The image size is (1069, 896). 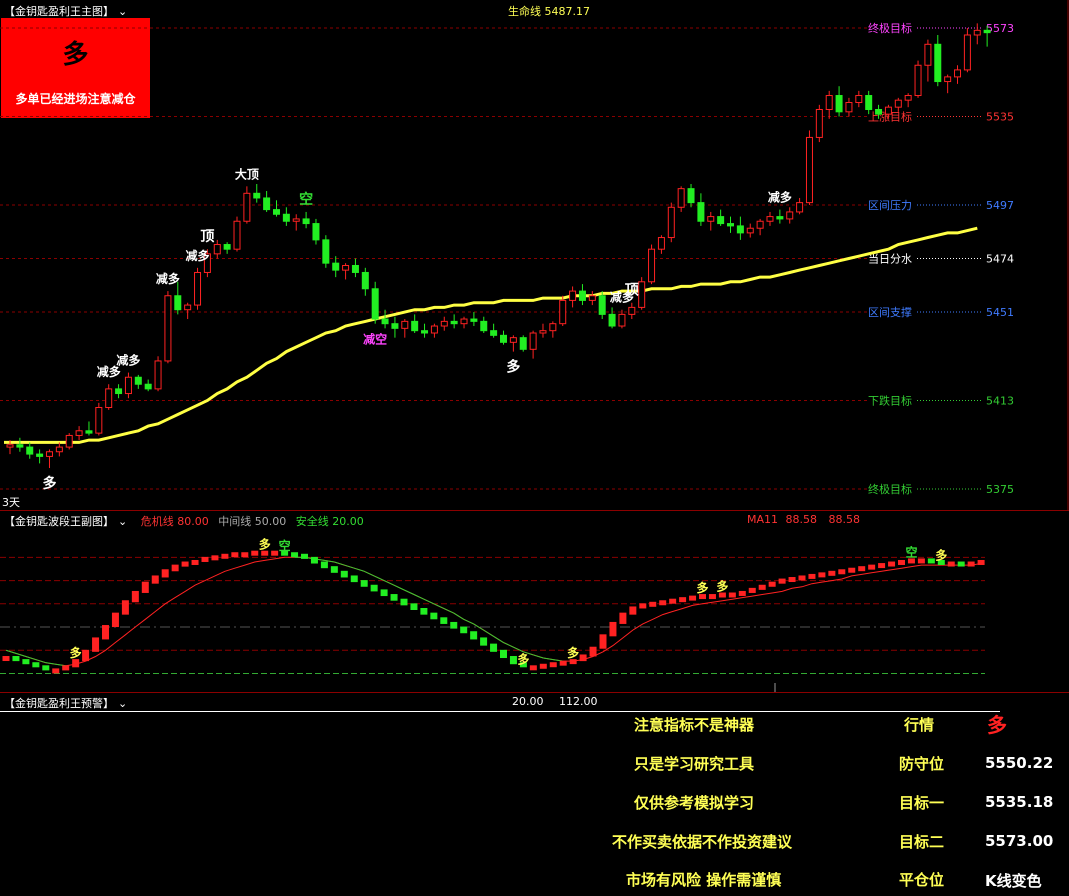 I want to click on warning-title: 【金钥匙盈利王预警】 ⌄, so click(x=65, y=703).